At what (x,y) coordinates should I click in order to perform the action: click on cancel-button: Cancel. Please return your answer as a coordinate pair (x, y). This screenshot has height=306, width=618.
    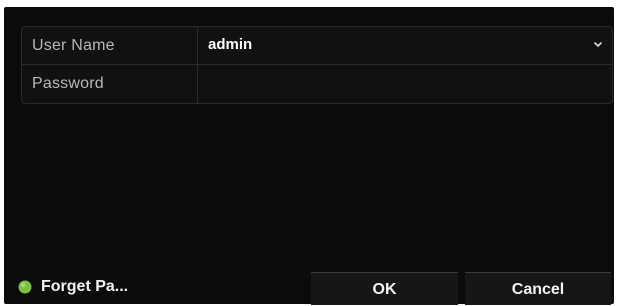
    Looking at the image, I should click on (538, 288).